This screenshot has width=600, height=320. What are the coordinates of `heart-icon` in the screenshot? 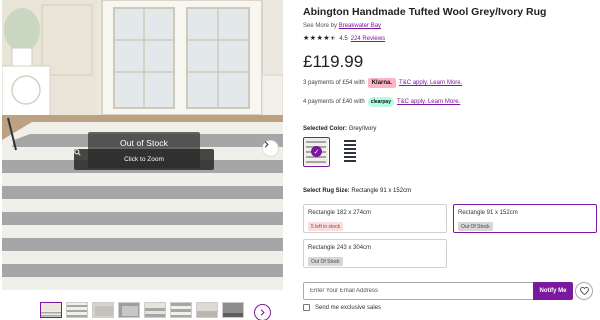 It's located at (584, 291).